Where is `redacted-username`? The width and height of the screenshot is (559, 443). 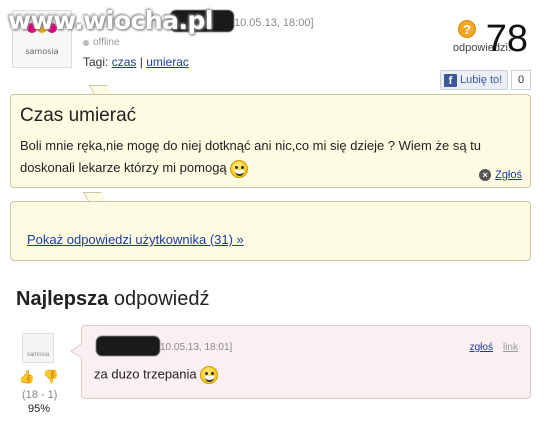 redacted-username is located at coordinates (128, 346).